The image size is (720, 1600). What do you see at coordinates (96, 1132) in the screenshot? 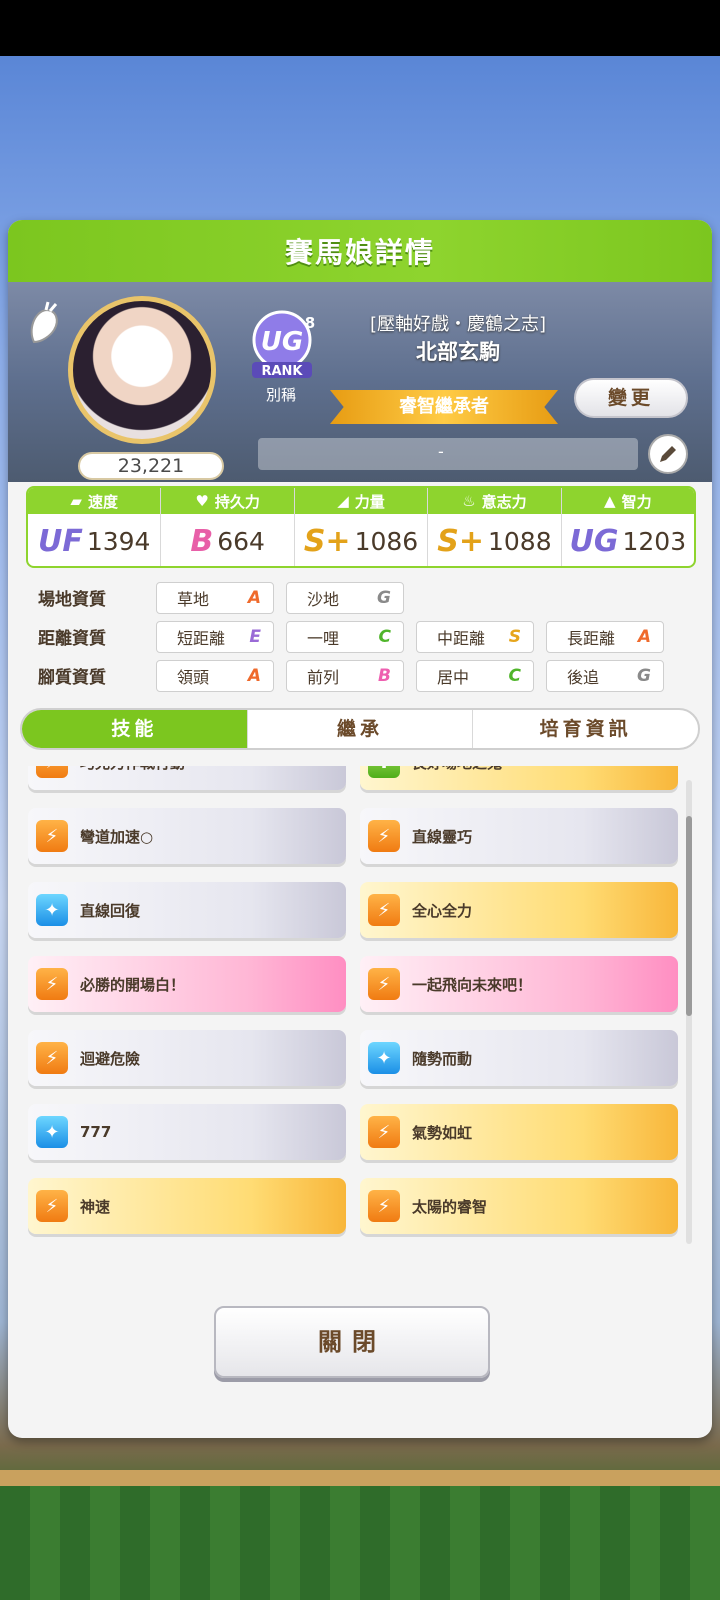
I see `skill-name: 777` at bounding box center [96, 1132].